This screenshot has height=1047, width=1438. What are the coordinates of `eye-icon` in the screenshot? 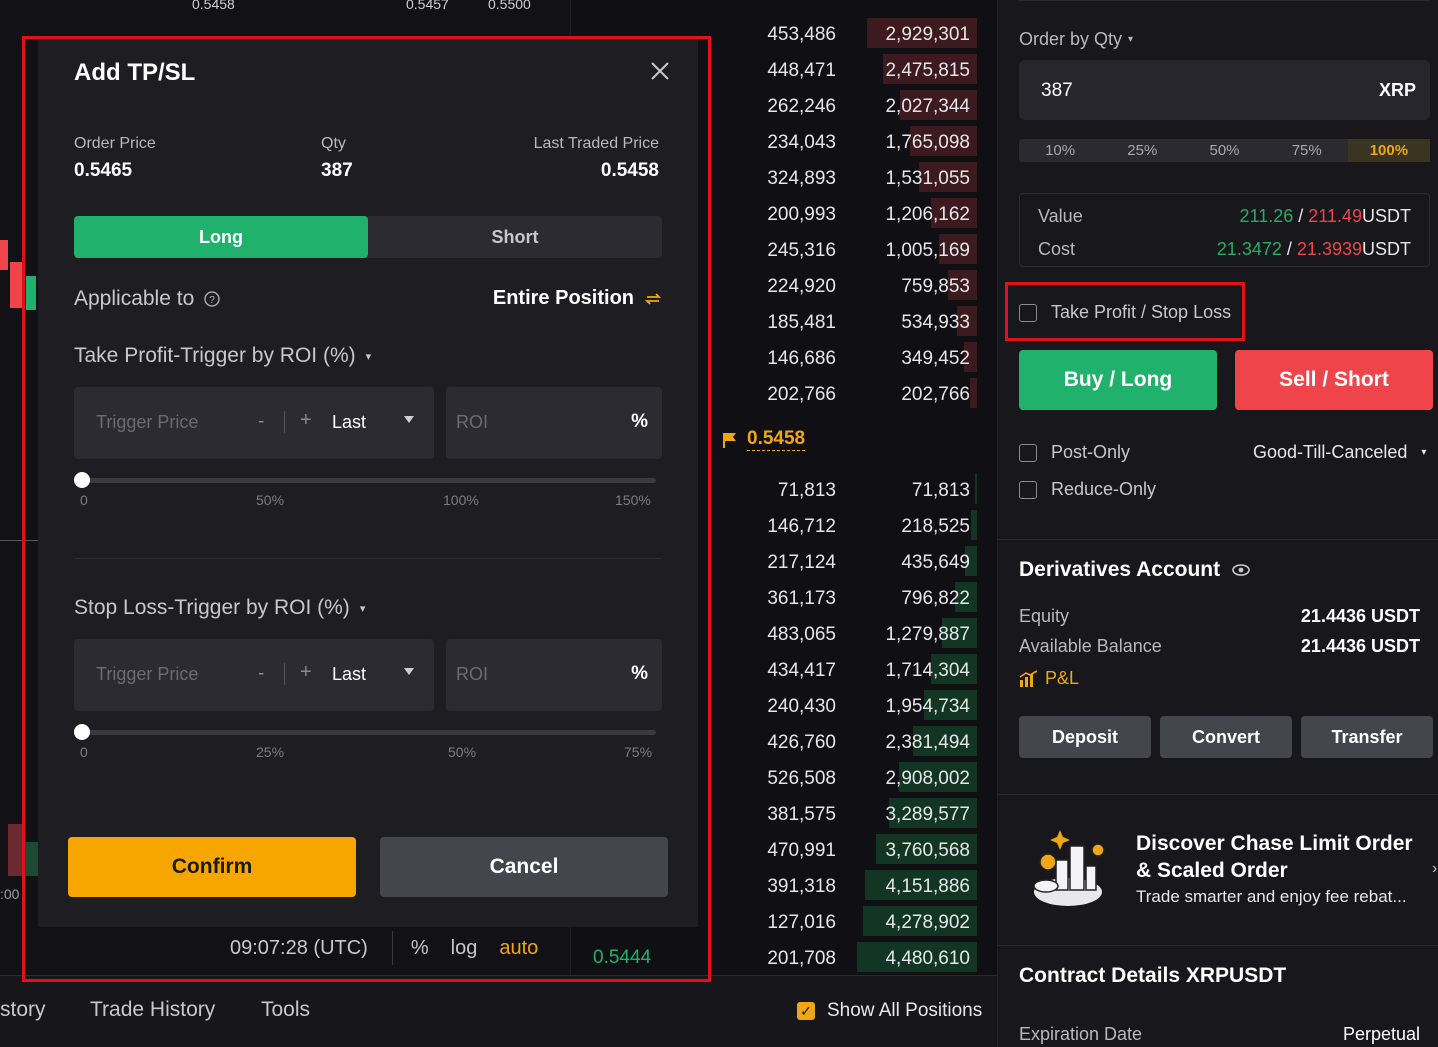 It's located at (1241, 570).